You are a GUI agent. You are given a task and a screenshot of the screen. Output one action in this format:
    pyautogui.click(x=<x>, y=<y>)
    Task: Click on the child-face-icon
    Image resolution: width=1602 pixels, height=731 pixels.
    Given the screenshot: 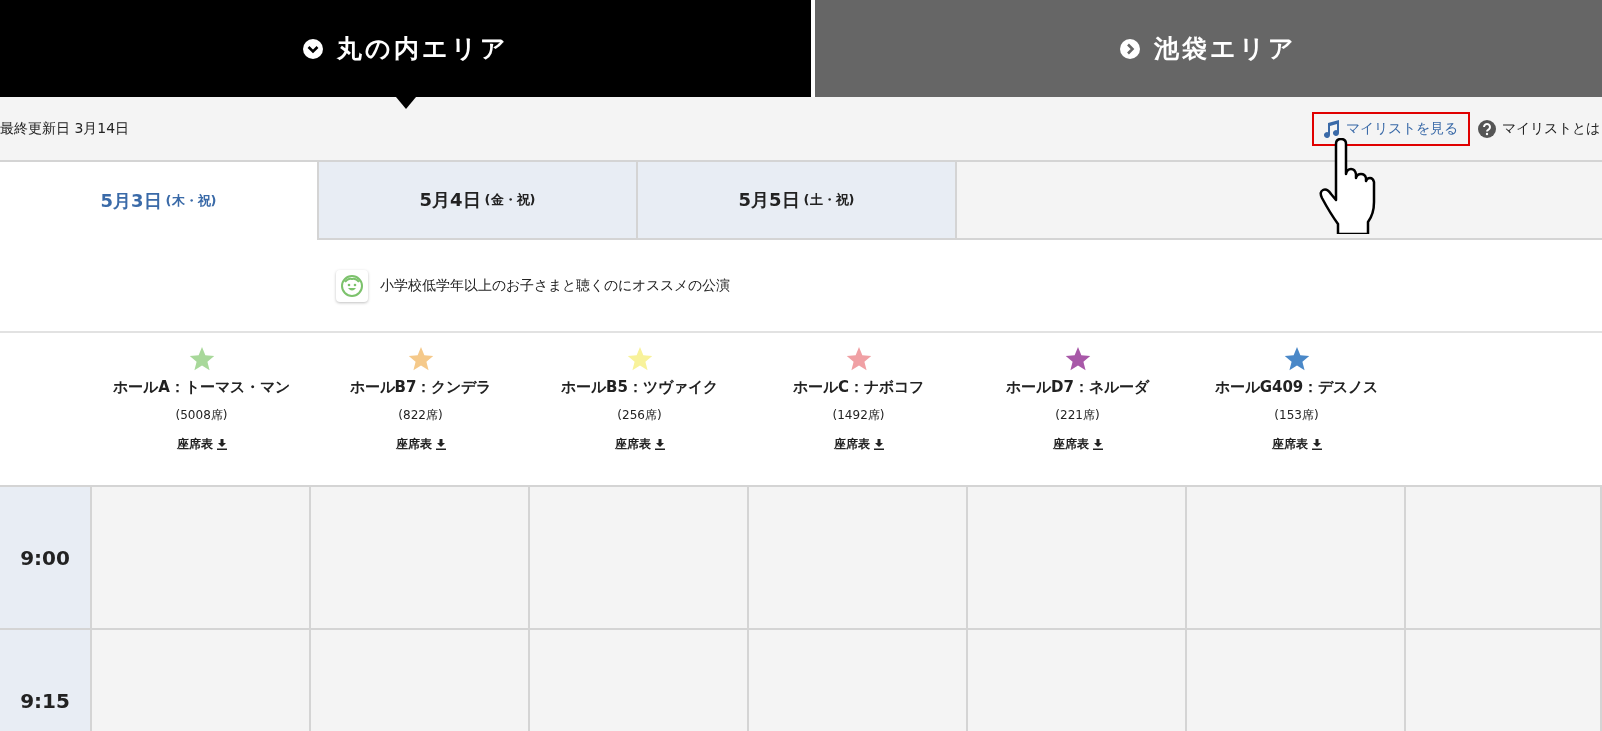 What is the action you would take?
    pyautogui.click(x=352, y=285)
    